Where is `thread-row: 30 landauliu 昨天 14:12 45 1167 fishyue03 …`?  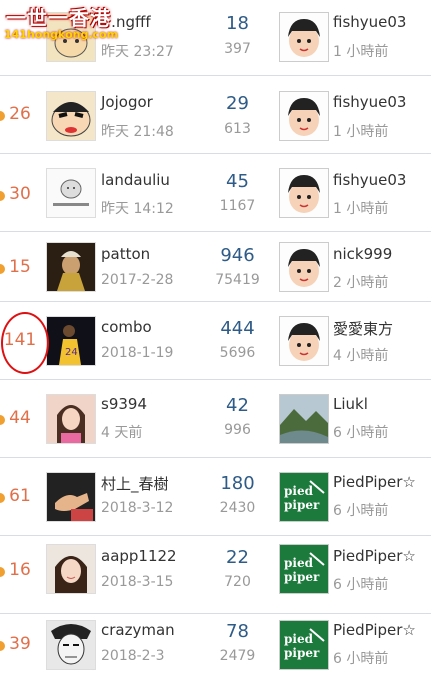 thread-row: 30 landauliu 昨天 14:12 45 1167 fishyue03 … is located at coordinates (215, 193).